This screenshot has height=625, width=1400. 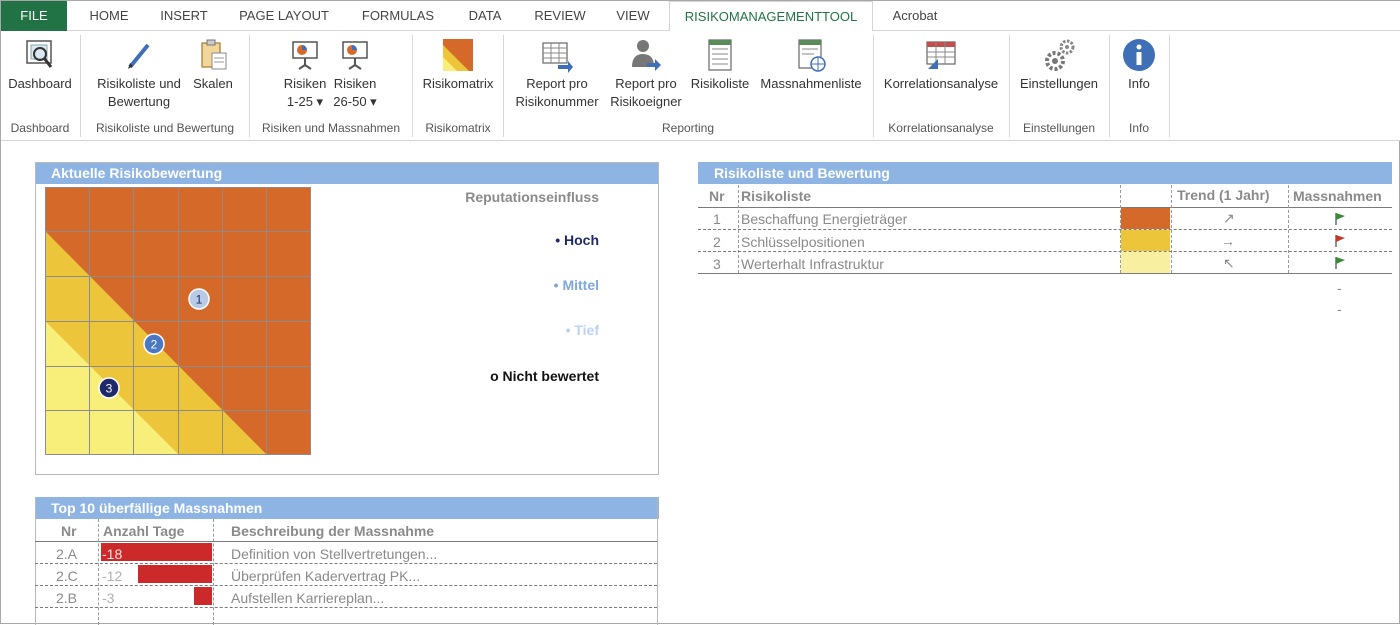 I want to click on group-label-korrelation: Korrelationsanalyse, so click(x=941, y=128).